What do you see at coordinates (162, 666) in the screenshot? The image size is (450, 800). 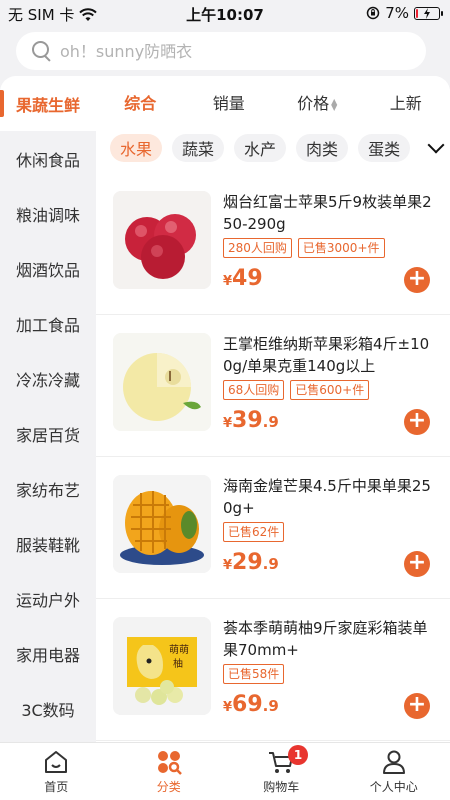 I see `product-image: 萌萌 柚` at bounding box center [162, 666].